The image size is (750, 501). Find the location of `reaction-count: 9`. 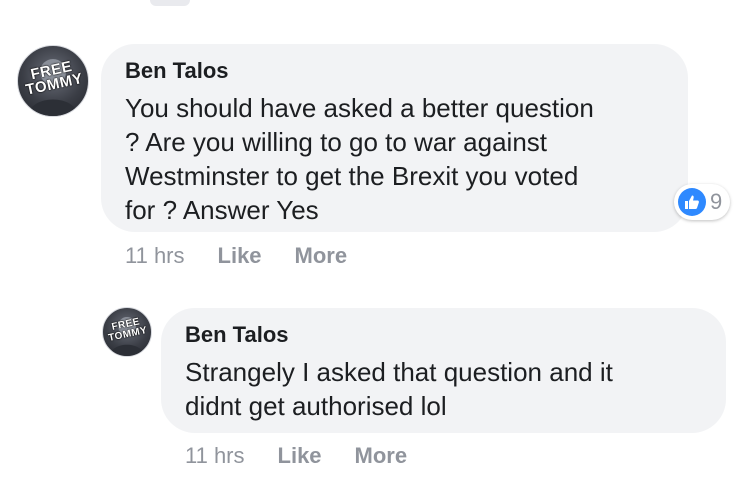

reaction-count: 9 is located at coordinates (716, 201).